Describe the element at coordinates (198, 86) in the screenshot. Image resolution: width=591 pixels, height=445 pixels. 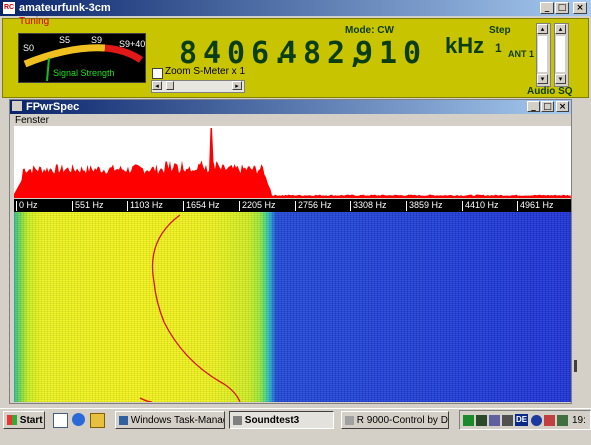
I see `zoom-slider: ◂ ▸` at that location.